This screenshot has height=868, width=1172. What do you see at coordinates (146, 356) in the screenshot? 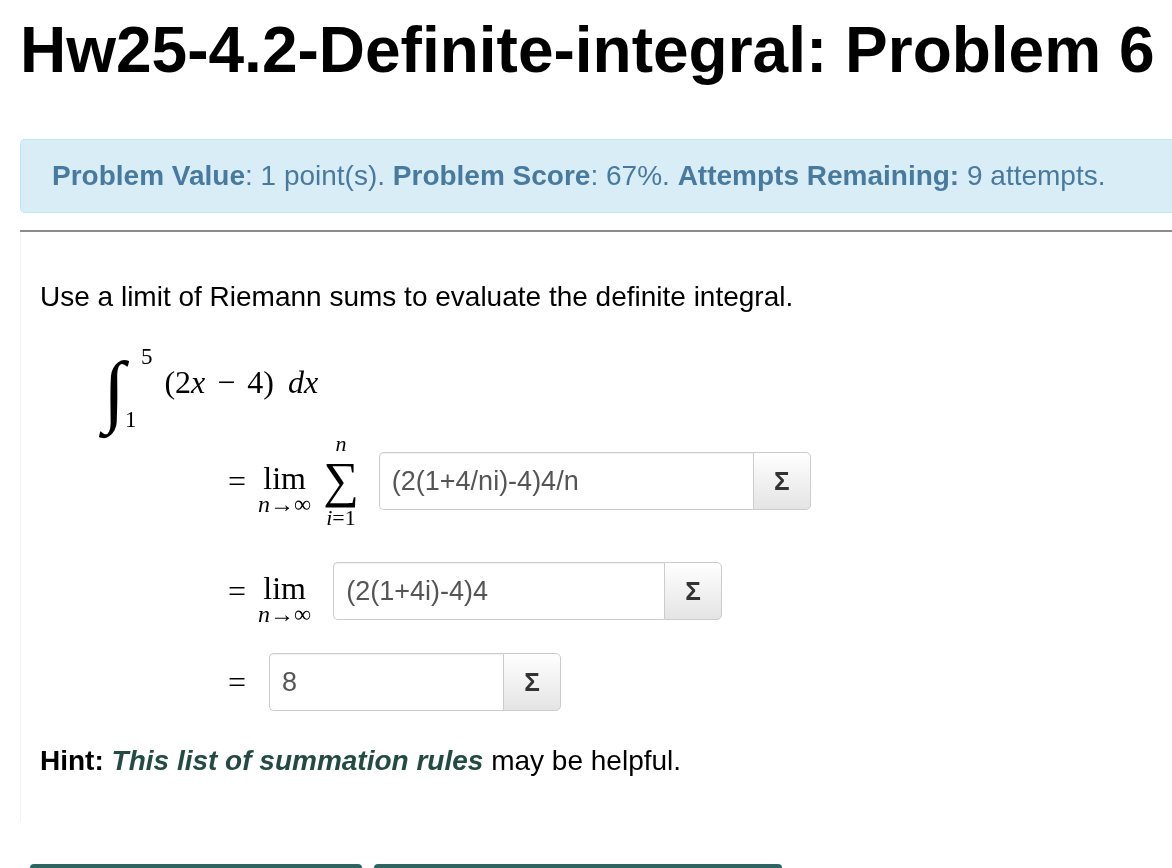
I see `upper-limit: 5` at bounding box center [146, 356].